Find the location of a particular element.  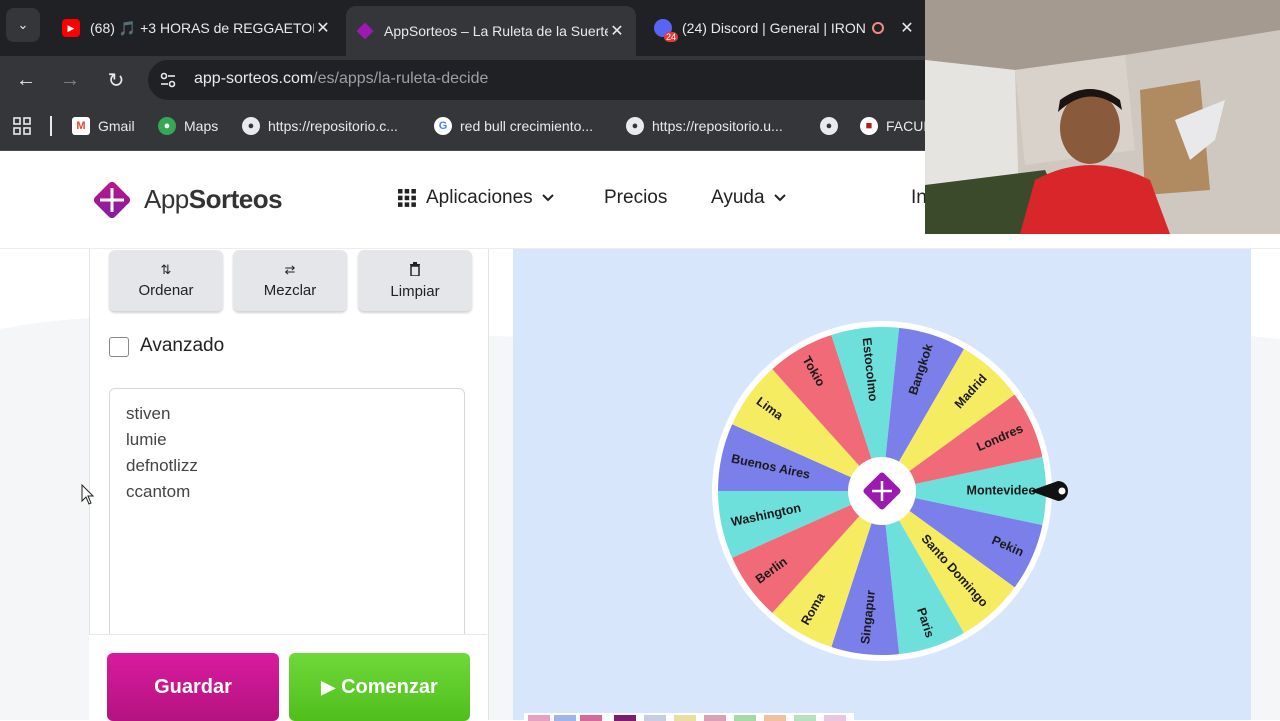

mouse-cursor-icon is located at coordinates (88, 494).